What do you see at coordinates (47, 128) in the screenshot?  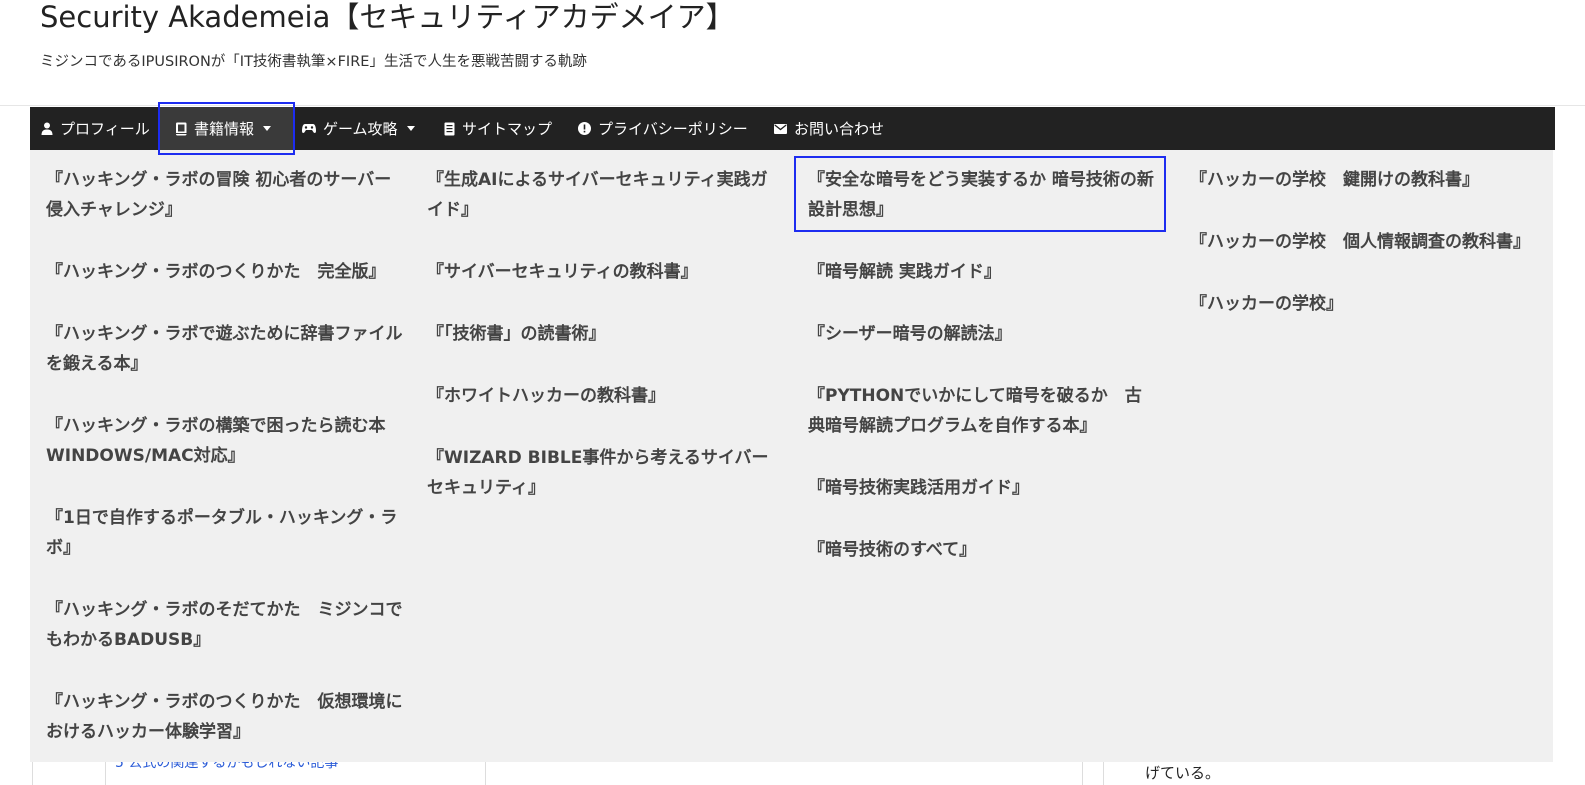 I see `person-icon` at bounding box center [47, 128].